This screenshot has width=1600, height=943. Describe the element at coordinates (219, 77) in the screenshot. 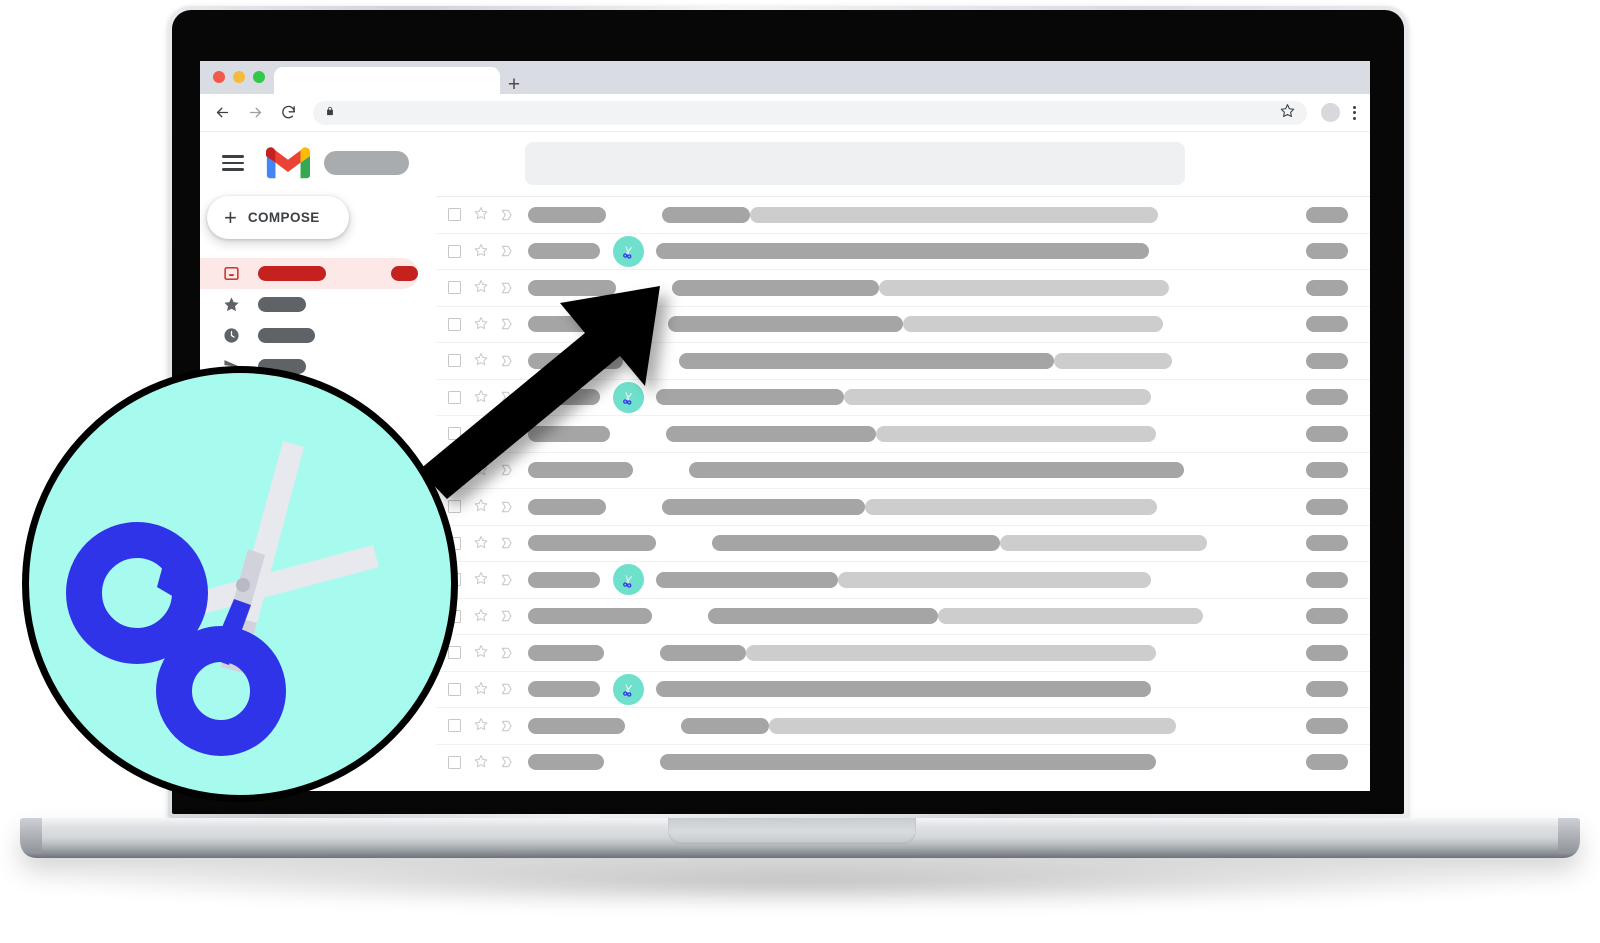

I see `close-window-button` at that location.